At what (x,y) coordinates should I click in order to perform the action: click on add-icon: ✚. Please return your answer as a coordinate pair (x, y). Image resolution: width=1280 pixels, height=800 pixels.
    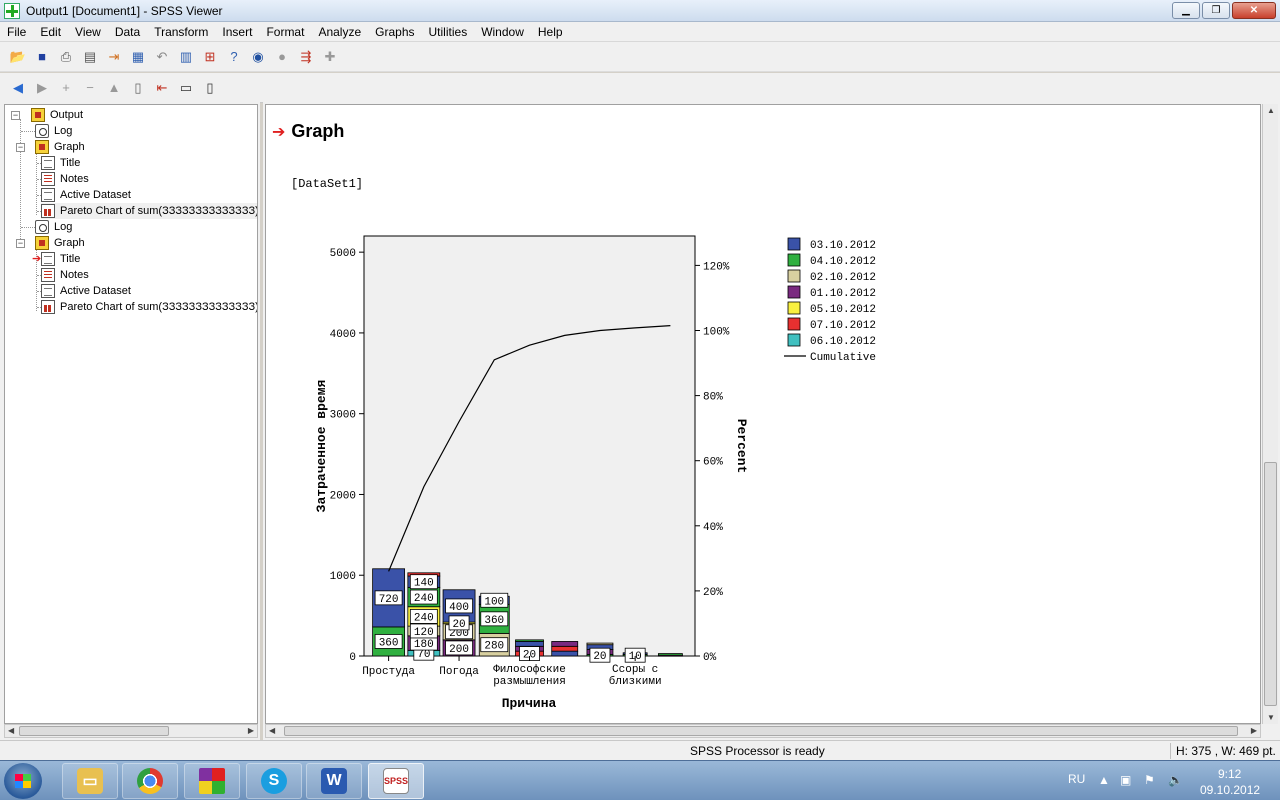
    Looking at the image, I should click on (330, 57).